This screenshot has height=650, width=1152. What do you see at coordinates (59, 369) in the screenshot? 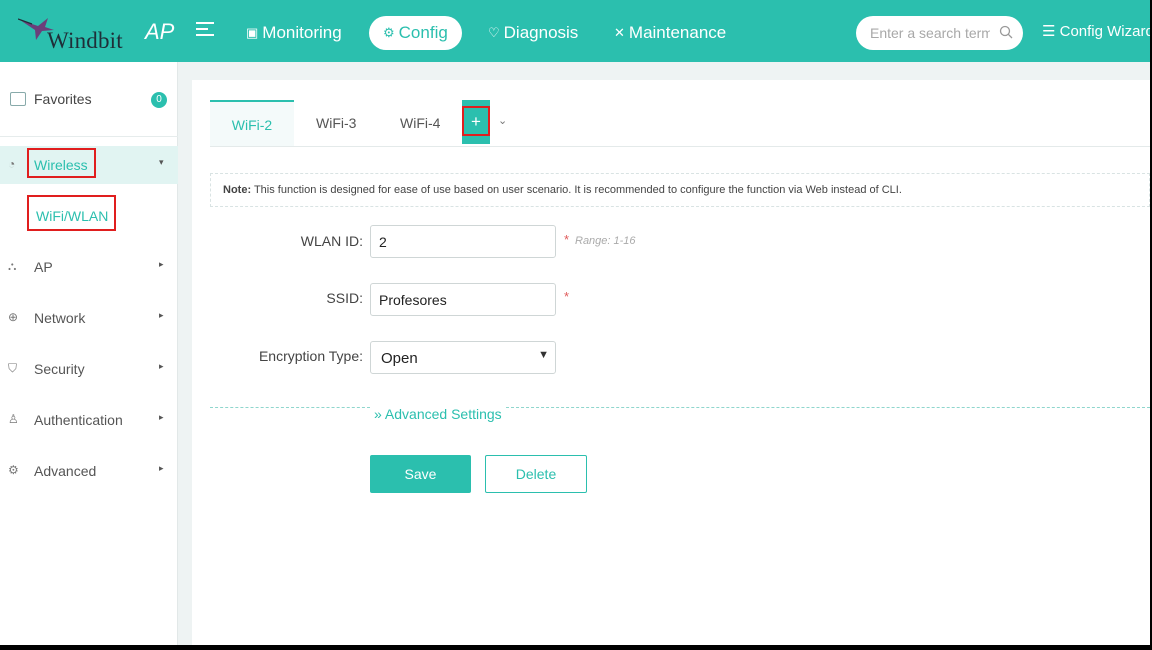
I see `sidebar-item-label: Security` at bounding box center [59, 369].